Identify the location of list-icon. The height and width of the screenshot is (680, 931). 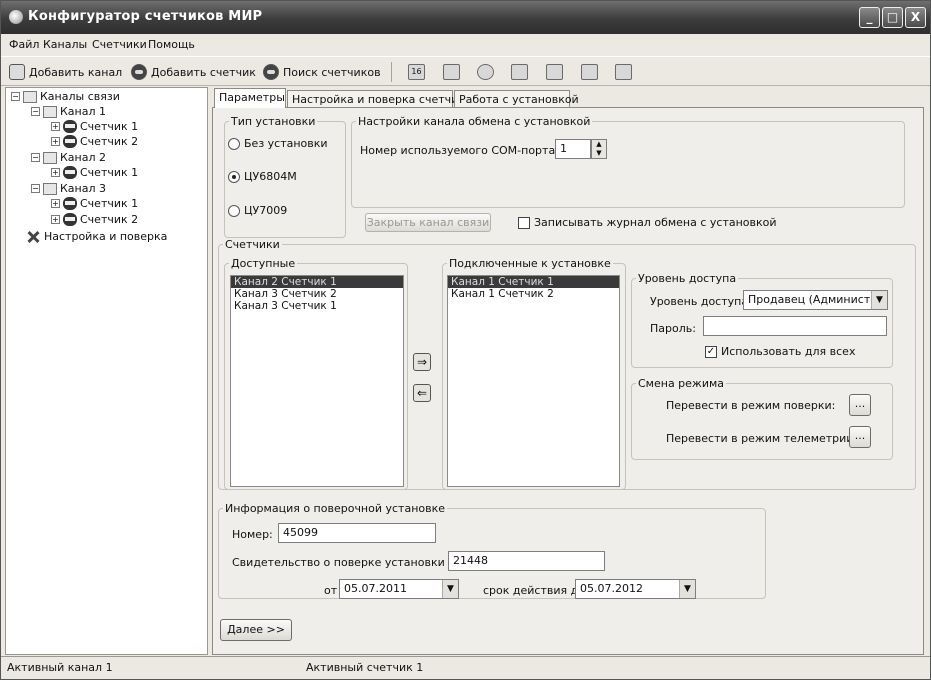
(589, 72).